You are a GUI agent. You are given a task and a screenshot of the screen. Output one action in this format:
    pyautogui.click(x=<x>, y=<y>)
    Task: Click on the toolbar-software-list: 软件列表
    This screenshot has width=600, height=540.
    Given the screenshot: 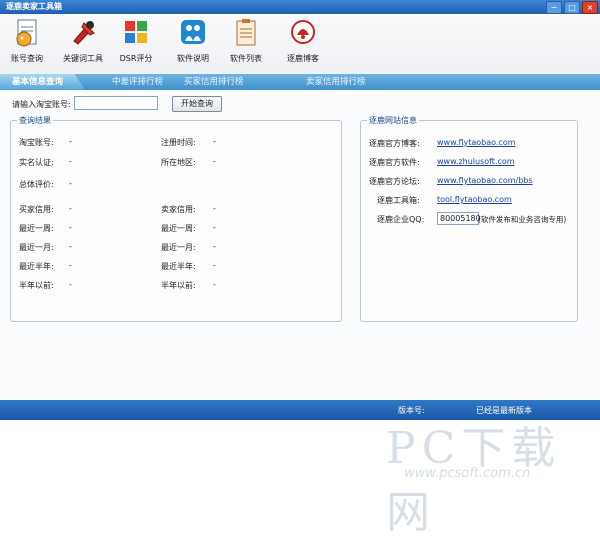 What is the action you would take?
    pyautogui.click(x=246, y=40)
    